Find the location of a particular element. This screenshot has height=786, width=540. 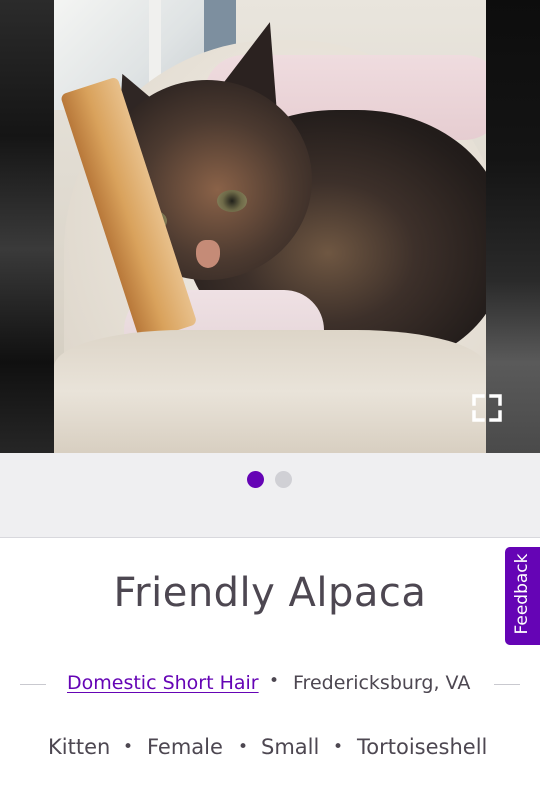

carousel-indicator-band is located at coordinates (270, 495).